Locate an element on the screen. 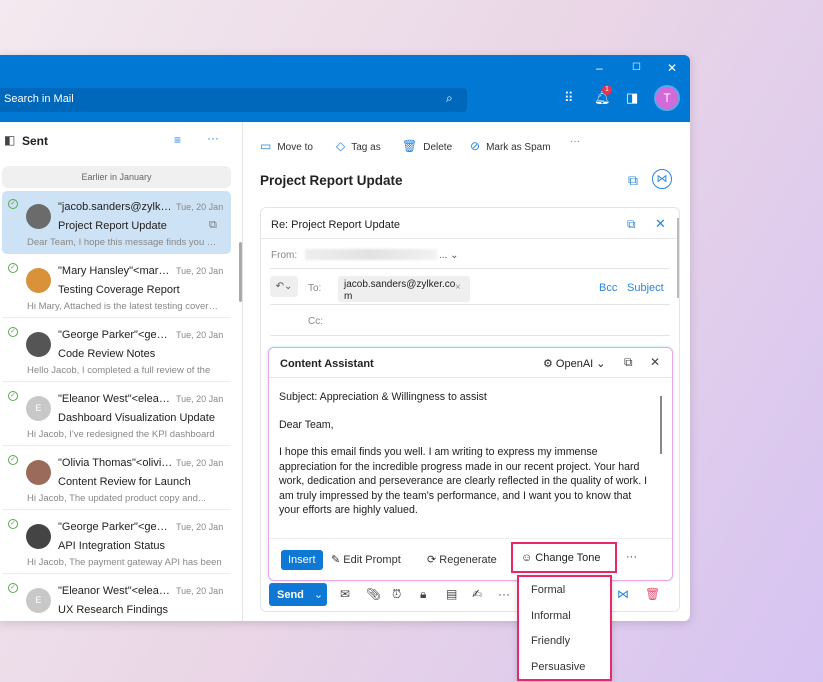 This screenshot has height=682, width=823. mail-subject: Testing Coverage Report is located at coordinates (119, 290).